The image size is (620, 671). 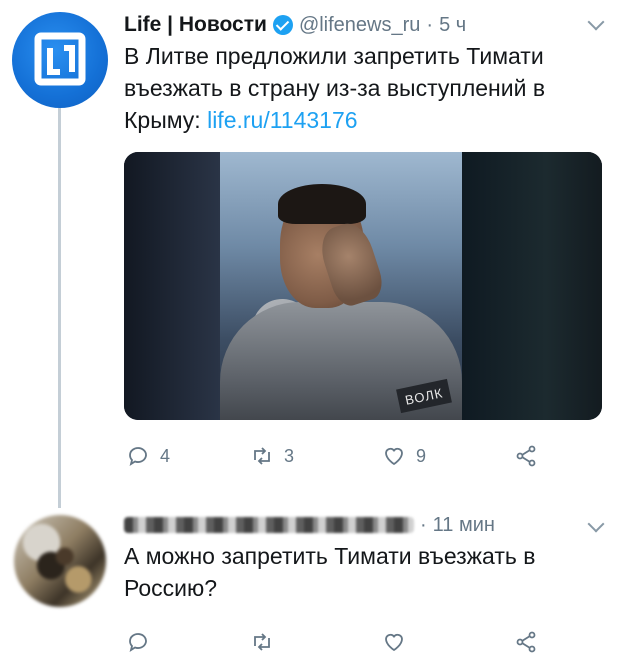 I want to click on like-button, so click(x=394, y=642).